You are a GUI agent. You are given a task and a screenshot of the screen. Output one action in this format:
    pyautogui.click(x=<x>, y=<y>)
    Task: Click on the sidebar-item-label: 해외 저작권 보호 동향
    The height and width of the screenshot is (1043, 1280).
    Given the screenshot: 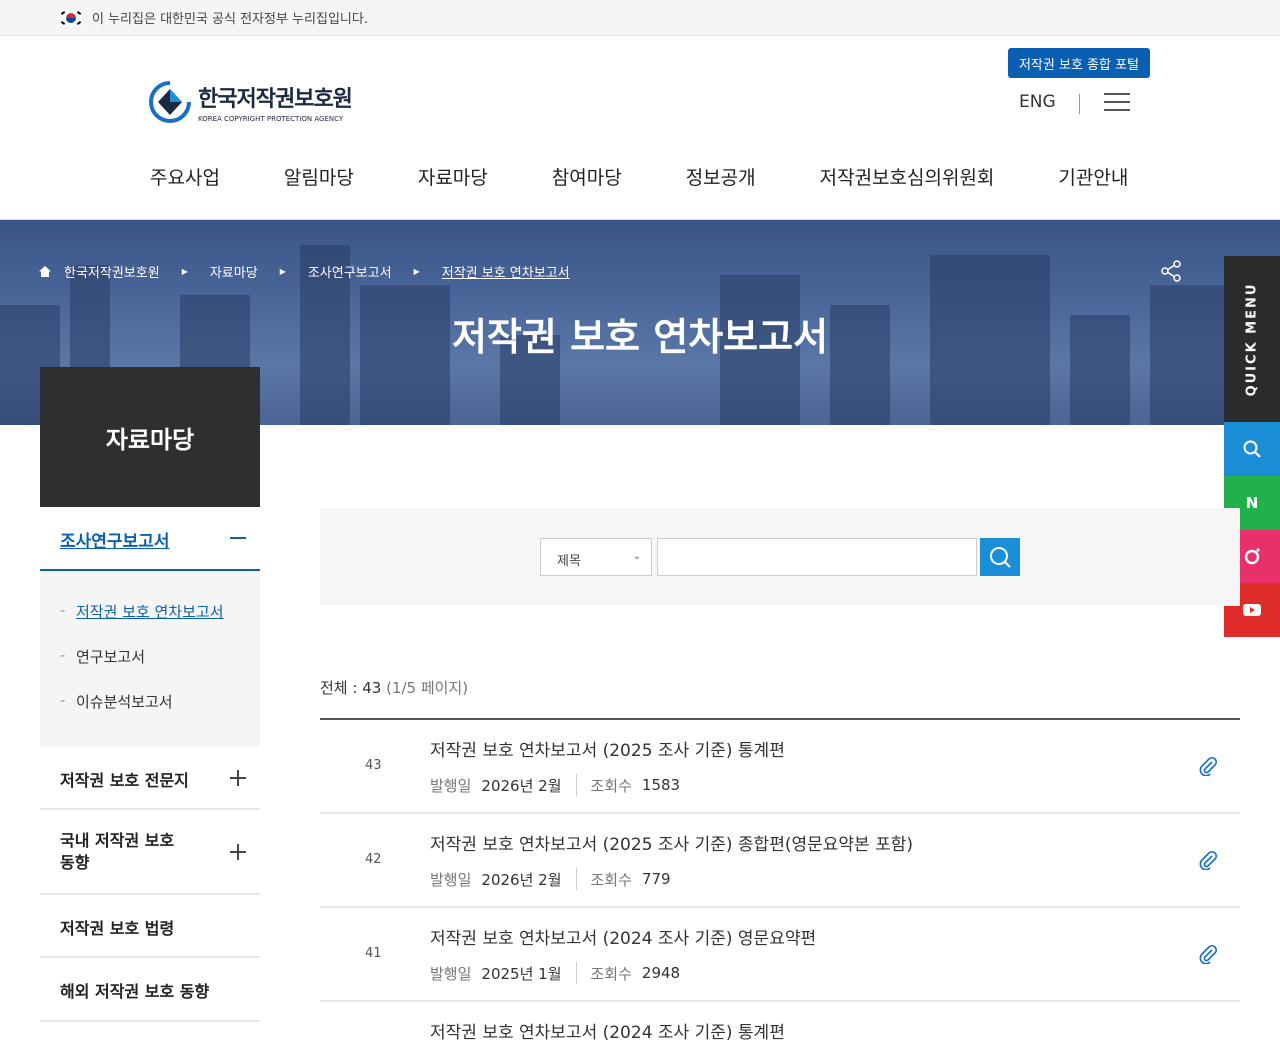 What is the action you would take?
    pyautogui.click(x=135, y=991)
    